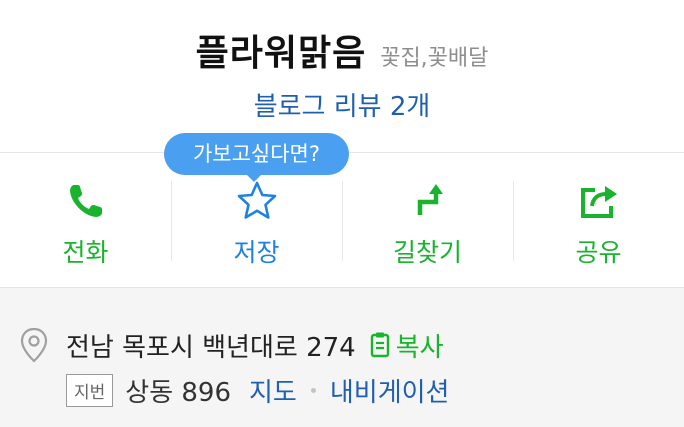 This screenshot has width=684, height=427. What do you see at coordinates (598, 220) in the screenshot?
I see `share-button: 공유` at bounding box center [598, 220].